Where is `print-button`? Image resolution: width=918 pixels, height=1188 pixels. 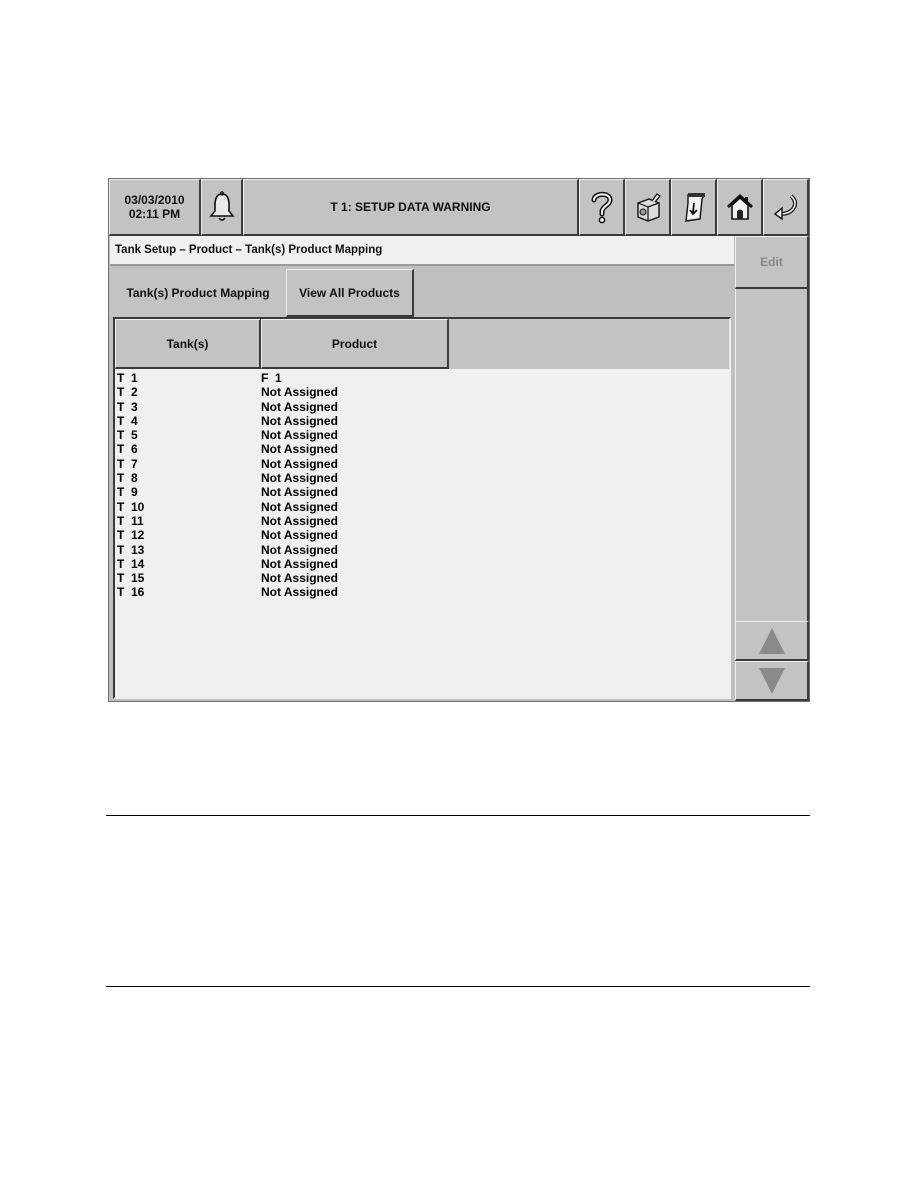
print-button is located at coordinates (694, 207).